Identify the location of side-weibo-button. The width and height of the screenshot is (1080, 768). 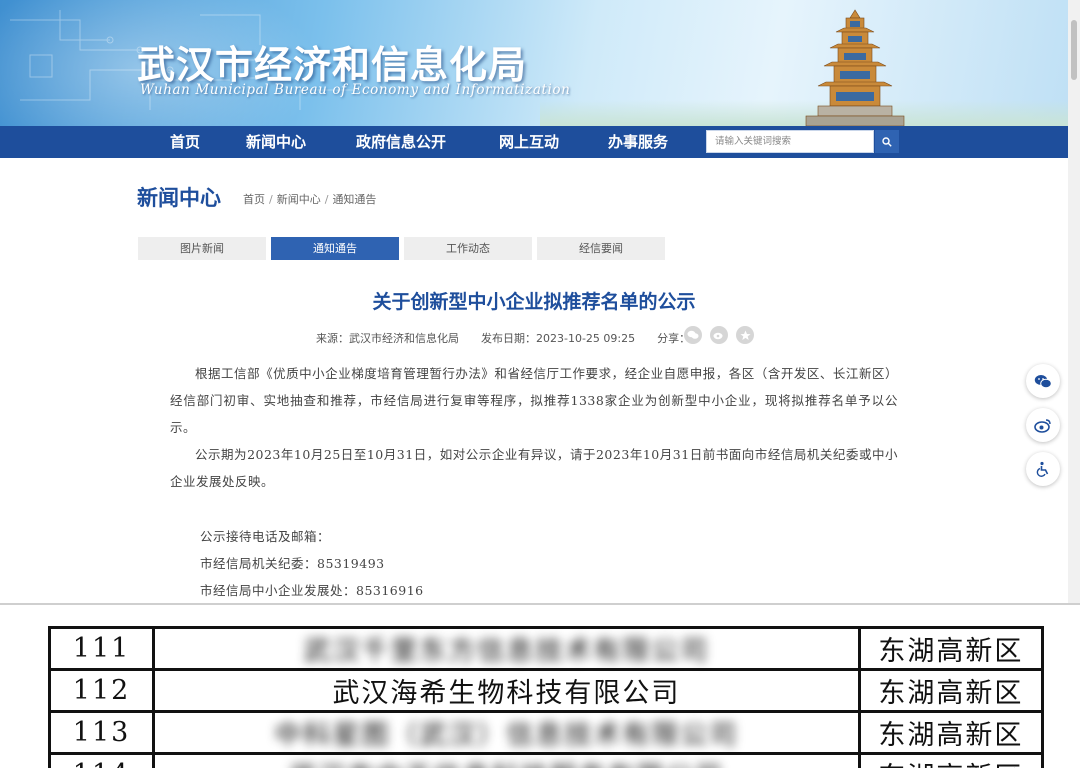
(1043, 425).